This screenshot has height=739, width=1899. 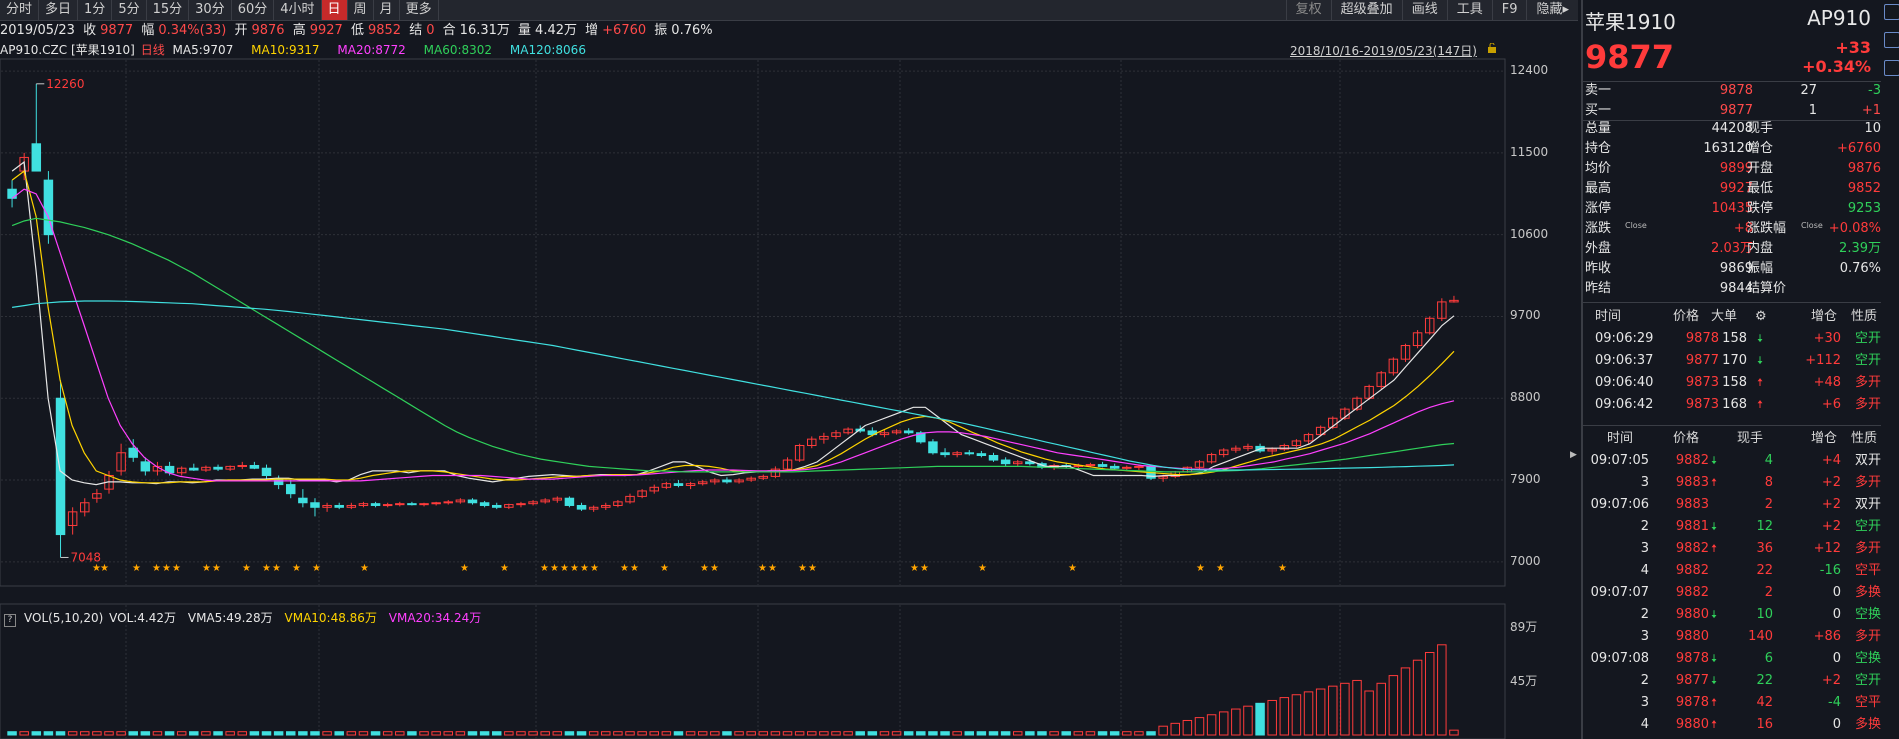 What do you see at coordinates (1867, 636) in the screenshot?
I see `tick-nature: 多开` at bounding box center [1867, 636].